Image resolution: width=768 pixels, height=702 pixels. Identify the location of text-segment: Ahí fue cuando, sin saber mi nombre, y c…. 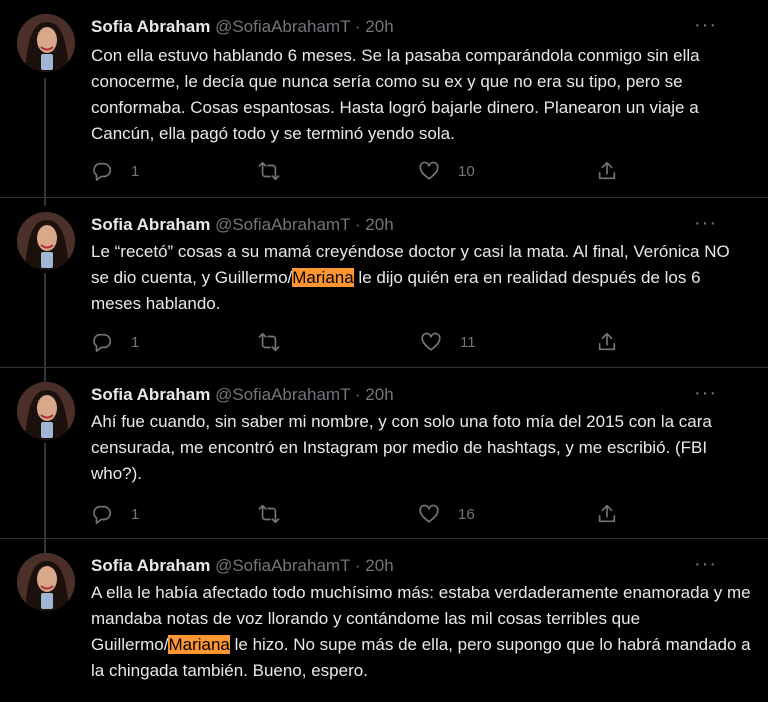
(401, 447).